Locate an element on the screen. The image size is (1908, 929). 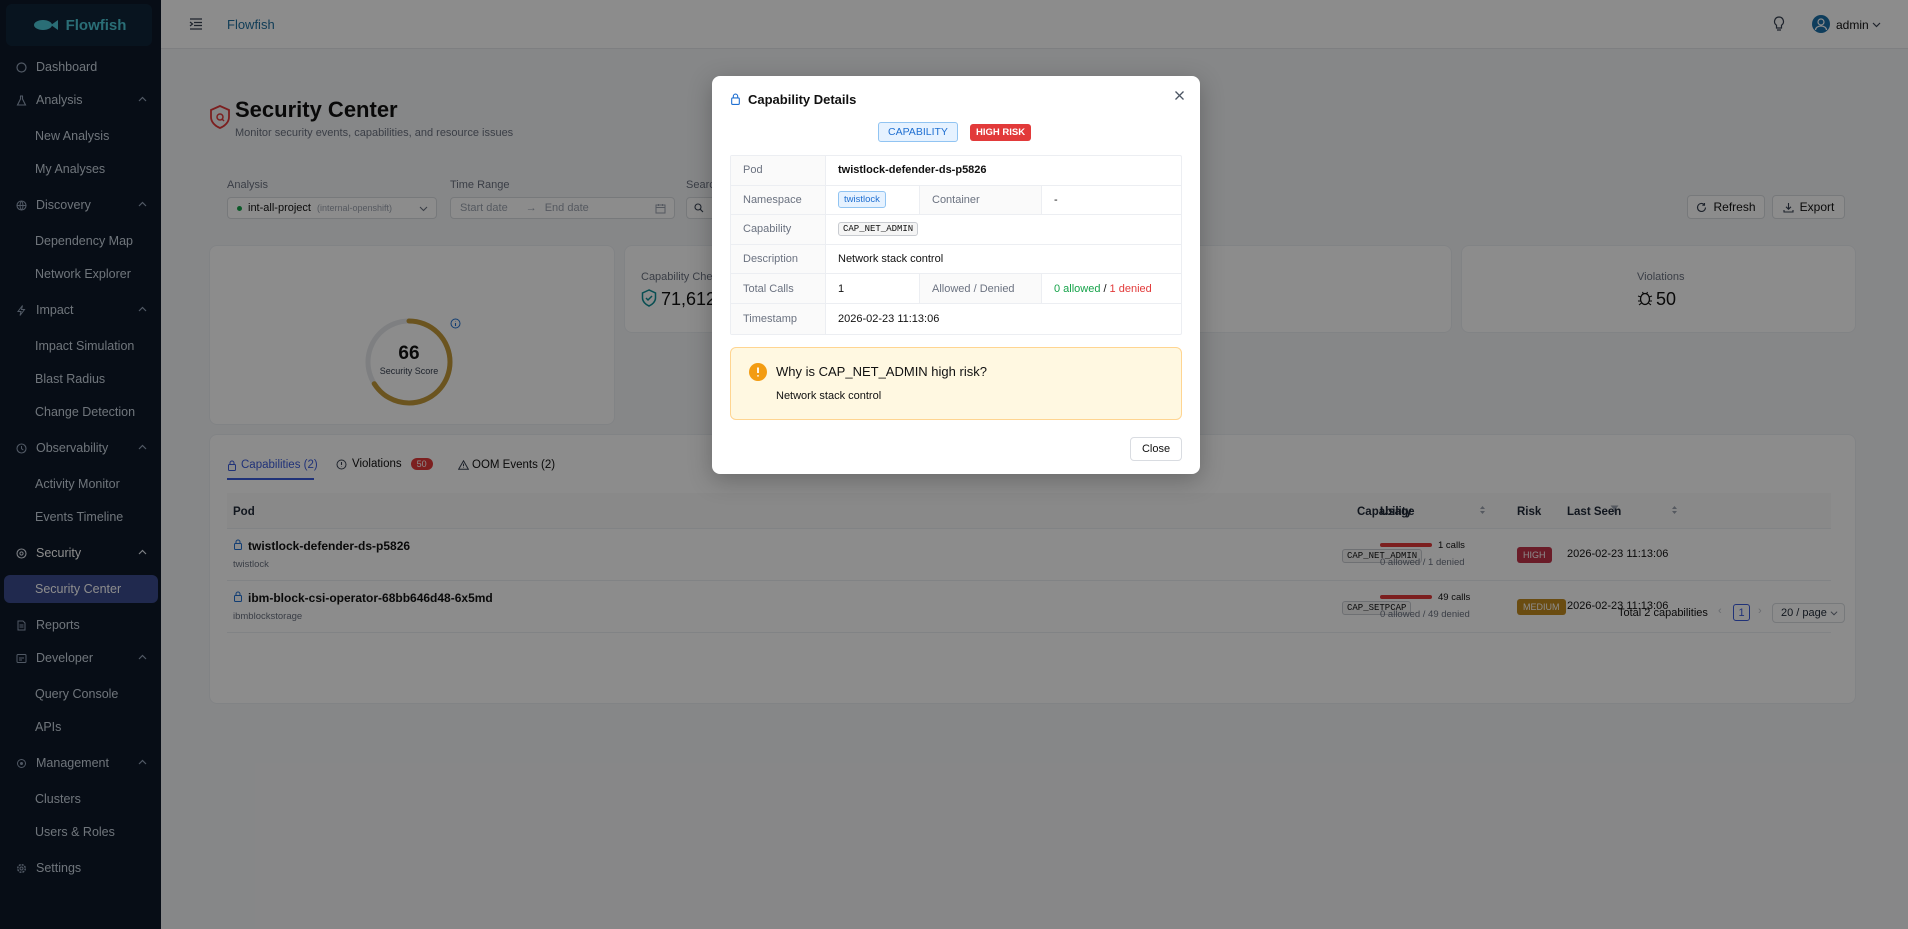
details-label: Pod is located at coordinates (778, 170).